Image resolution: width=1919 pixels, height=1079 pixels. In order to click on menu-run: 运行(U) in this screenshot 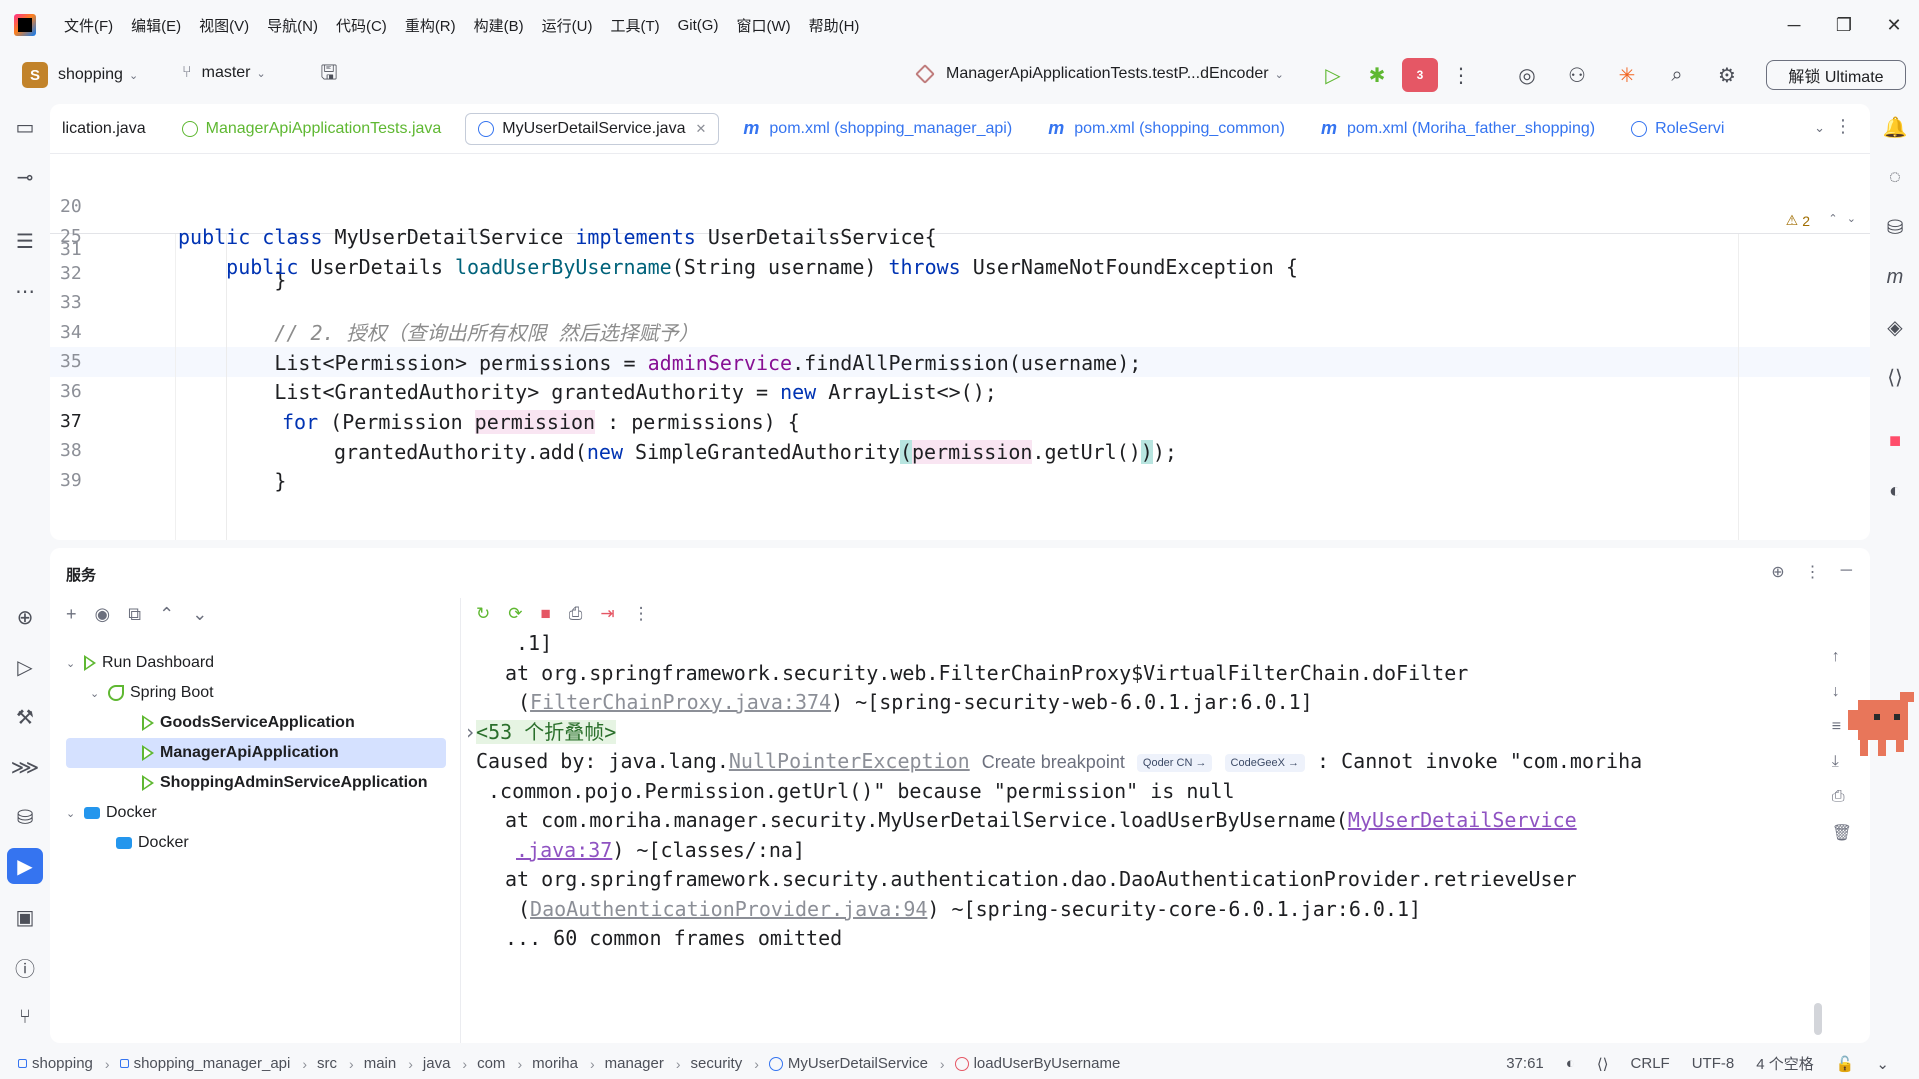, I will do `click(567, 25)`.